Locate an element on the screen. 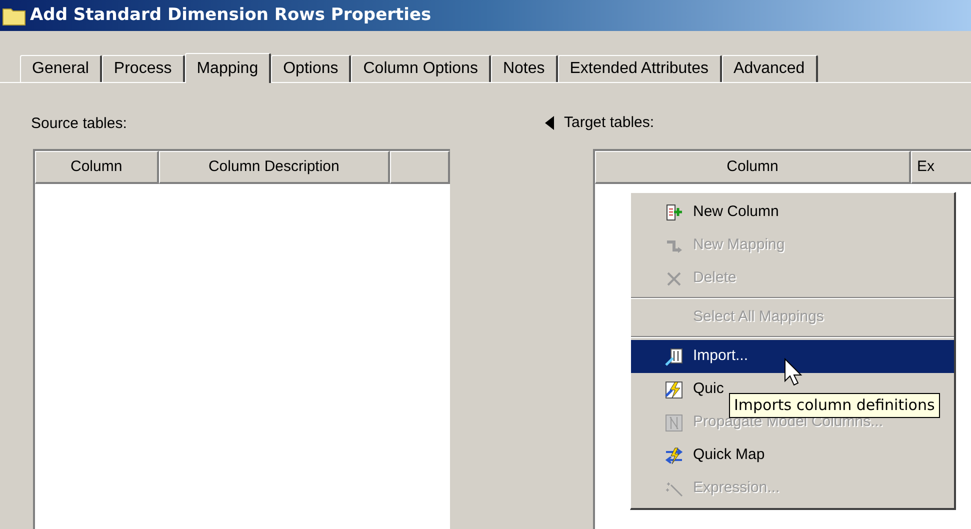 This screenshot has height=529, width=971. propagate-icon is located at coordinates (674, 423).